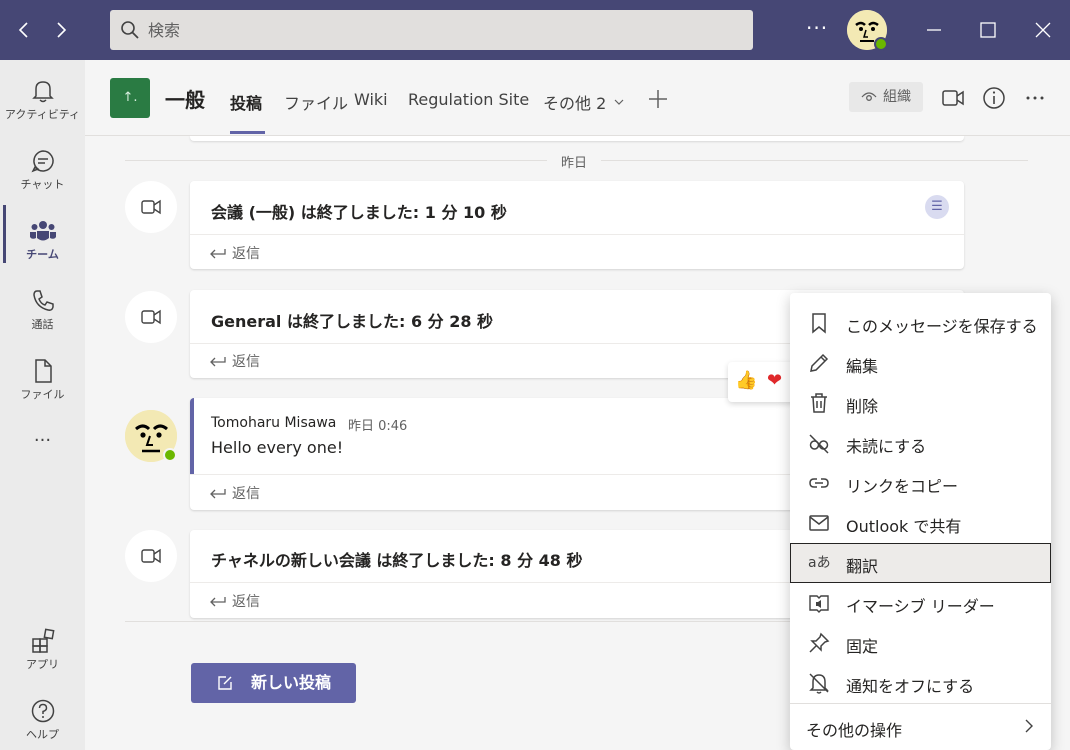 The width and height of the screenshot is (1070, 750). What do you see at coordinates (577, 138) in the screenshot?
I see `previous-message-card` at bounding box center [577, 138].